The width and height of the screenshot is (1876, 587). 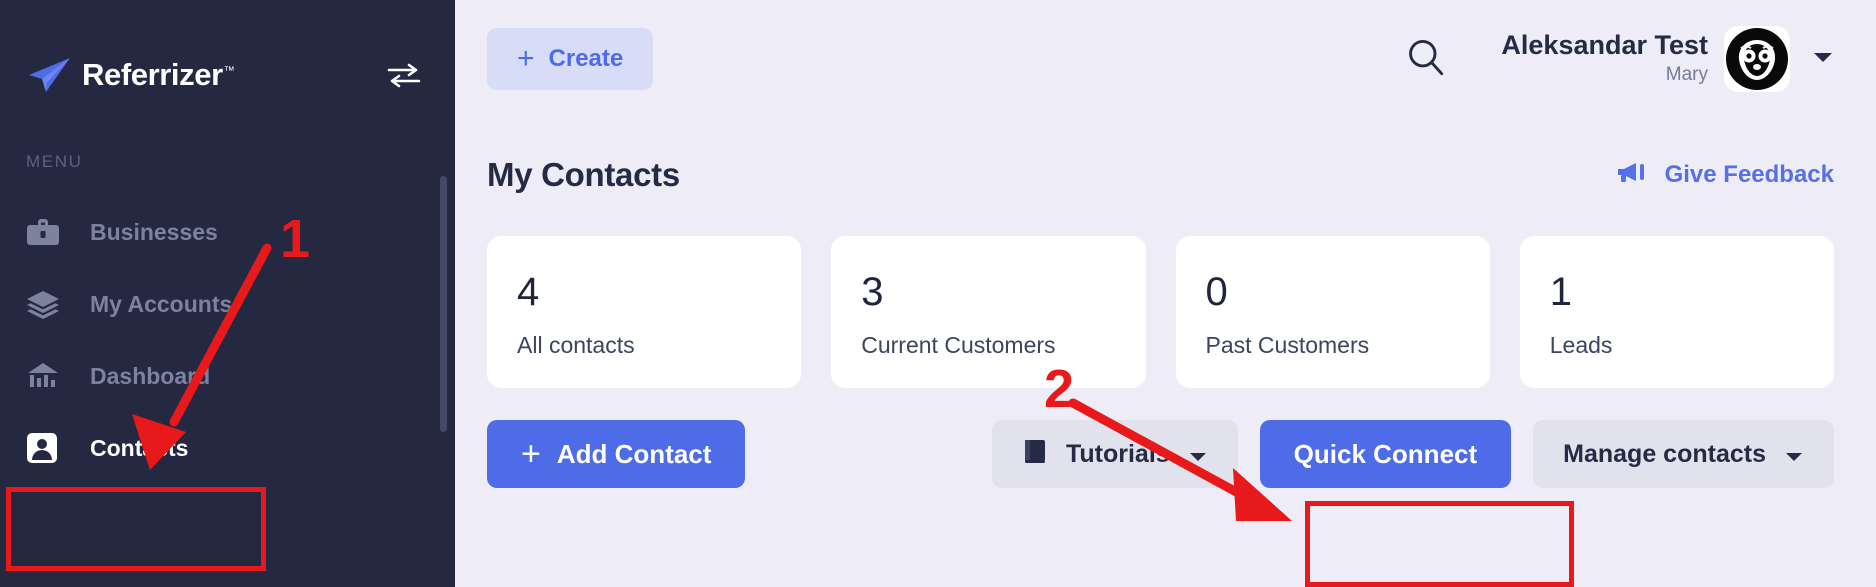 What do you see at coordinates (988, 312) in the screenshot?
I see `stat-card: 3 Current Customers` at bounding box center [988, 312].